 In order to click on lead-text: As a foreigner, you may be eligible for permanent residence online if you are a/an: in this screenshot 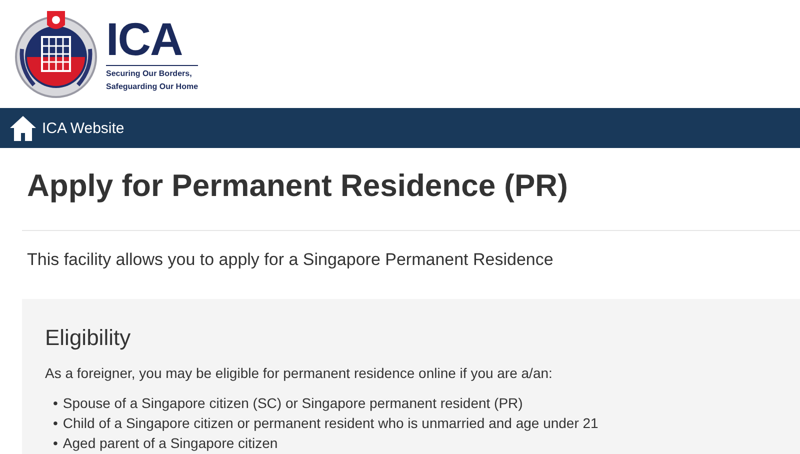, I will do `click(299, 373)`.